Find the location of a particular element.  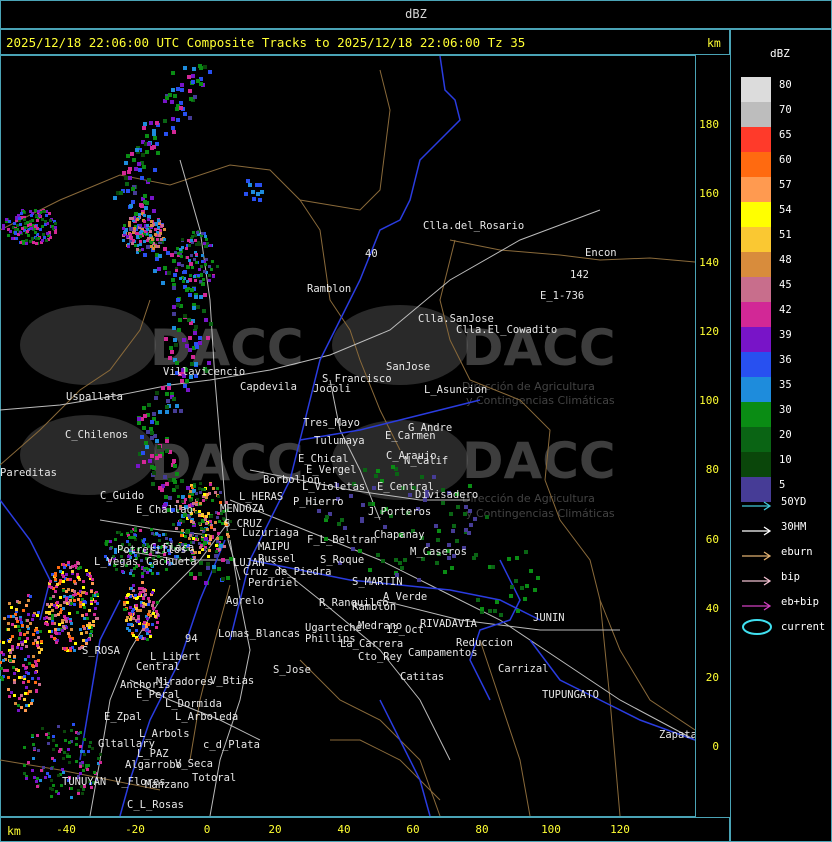

legend-swatch-label: 80 is located at coordinates (785, 85).